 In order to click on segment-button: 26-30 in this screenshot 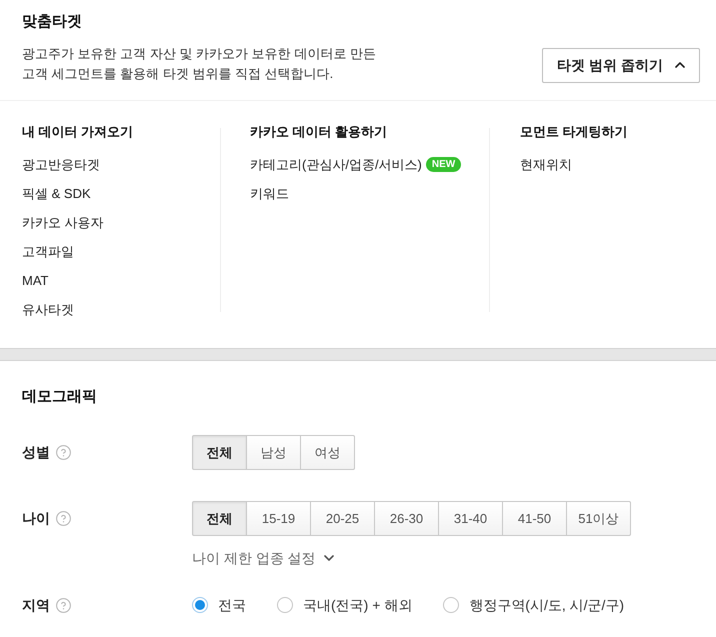, I will do `click(406, 518)`.